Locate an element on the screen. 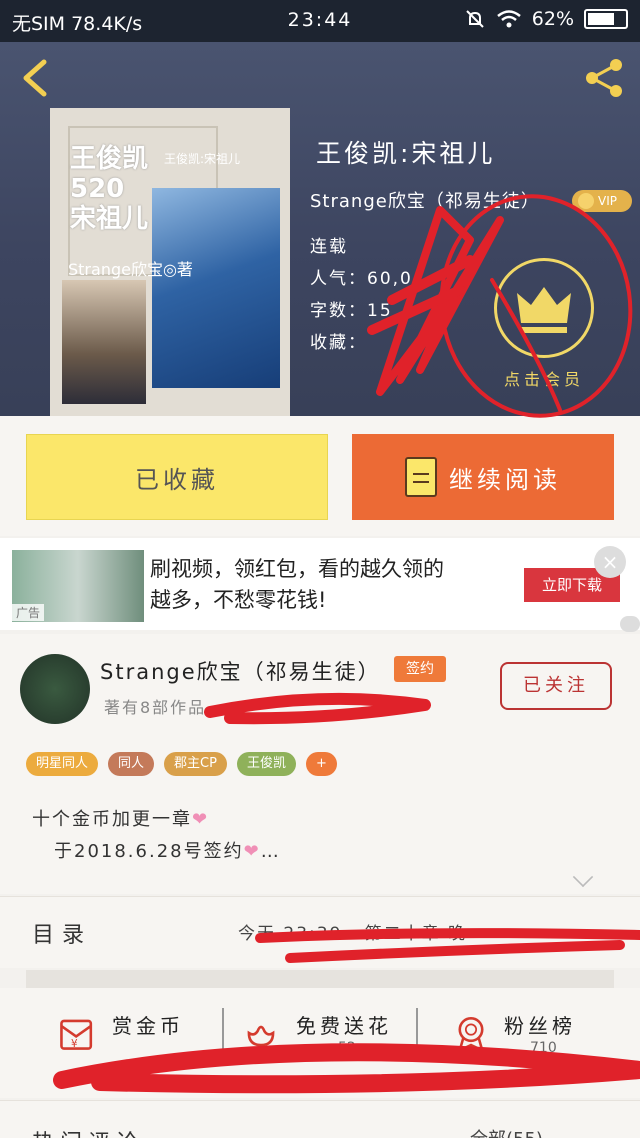 The height and width of the screenshot is (1138, 640). tag-2: 郡主CP is located at coordinates (195, 764).